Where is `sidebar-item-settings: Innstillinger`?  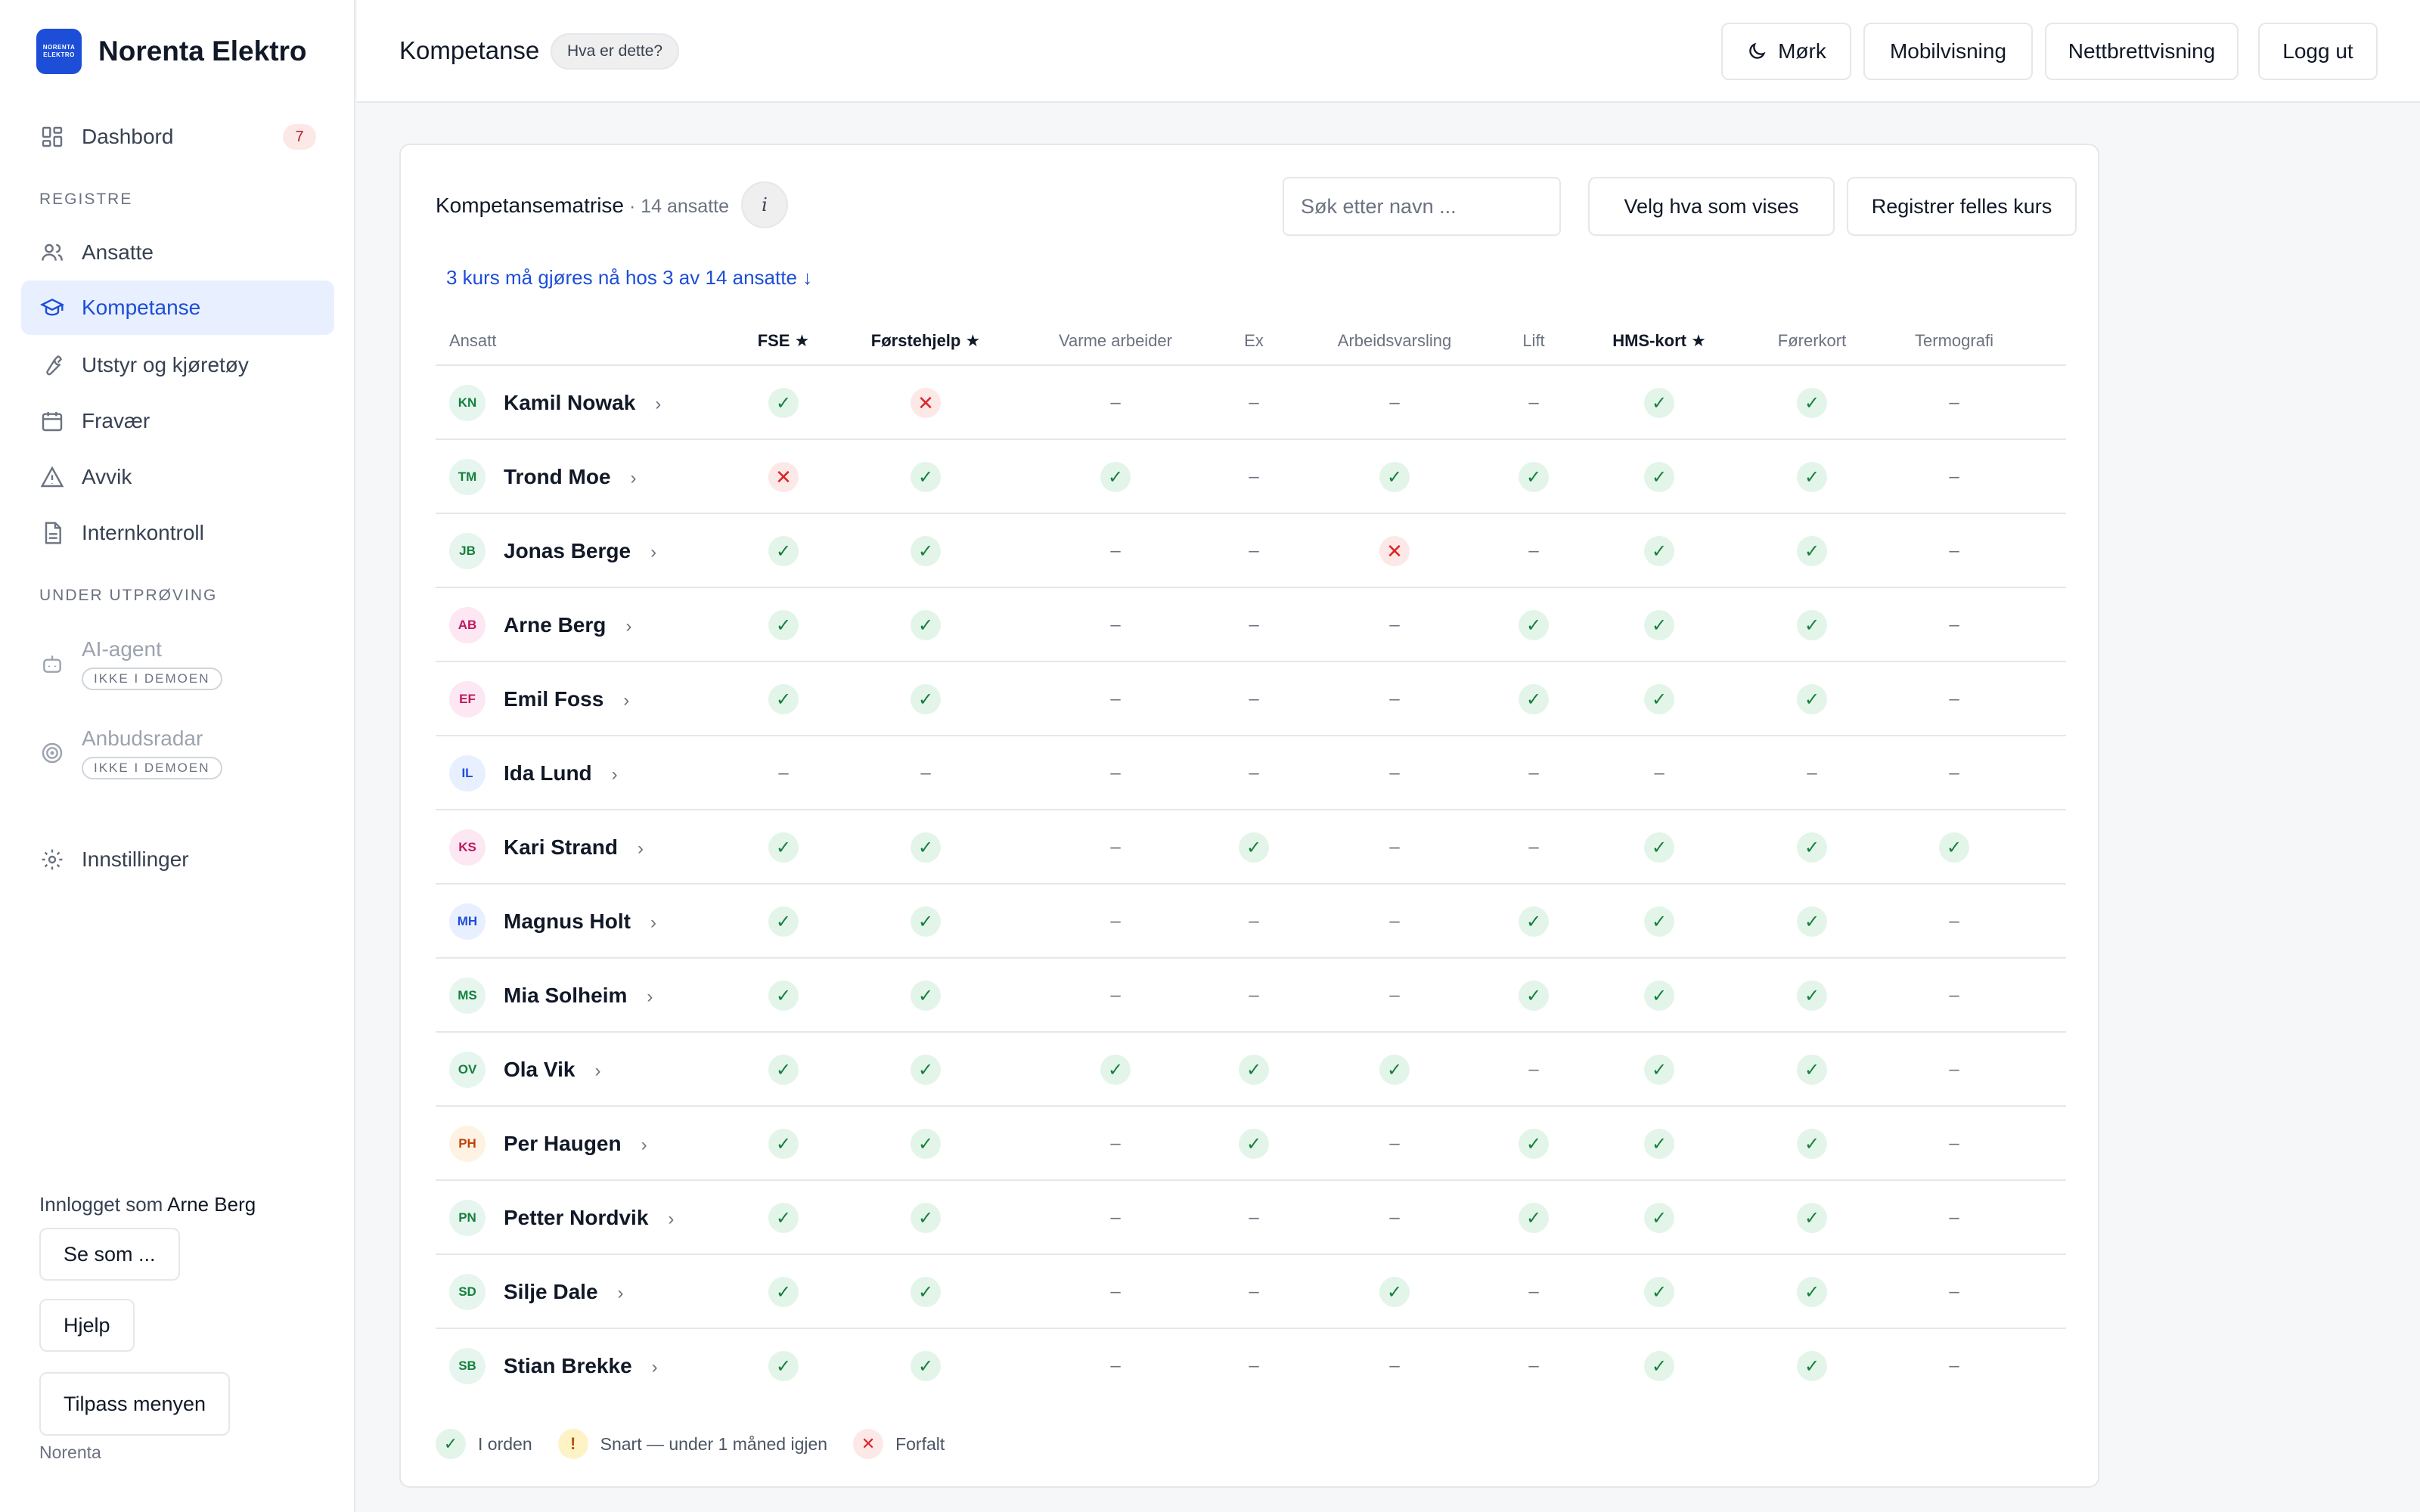
sidebar-item-settings: Innstillinger is located at coordinates (177, 859).